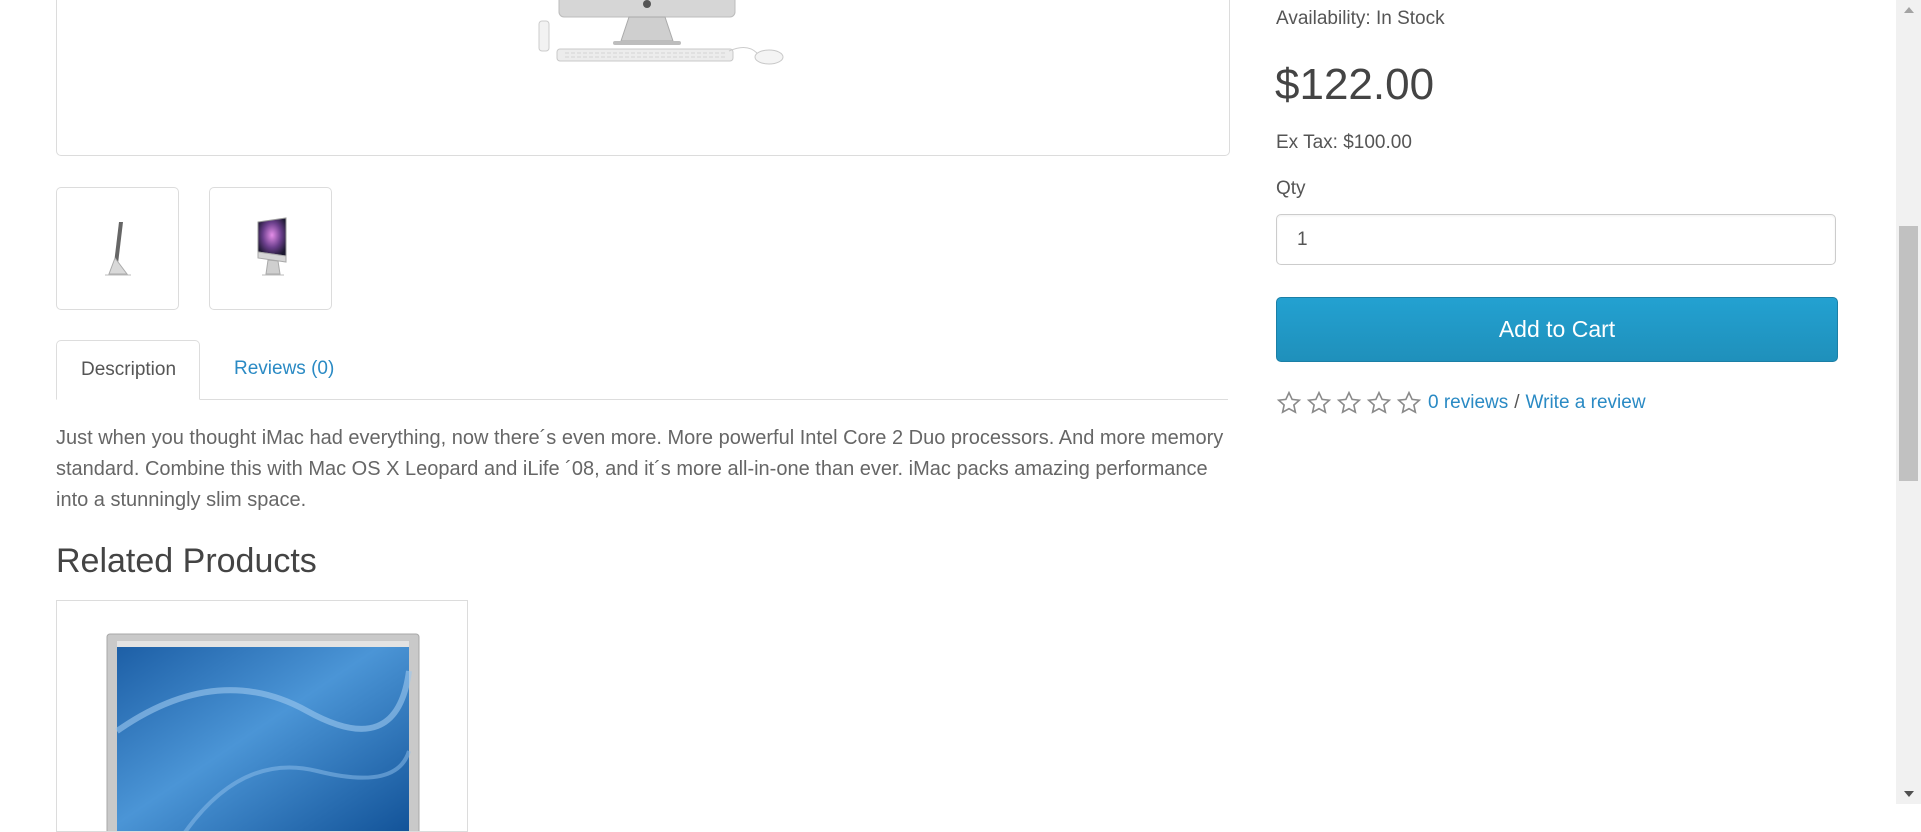  I want to click on main-product-image, so click(643, 78).